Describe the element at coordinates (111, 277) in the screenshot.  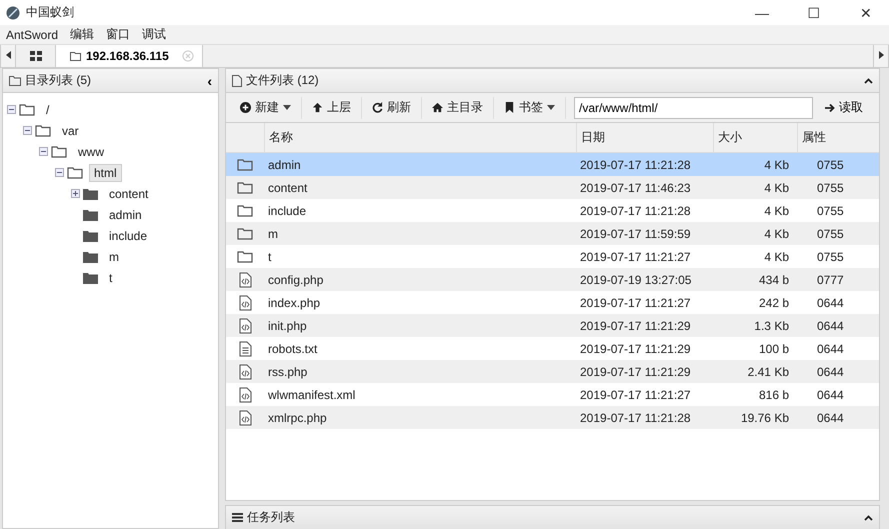
I see `tree-item: t` at that location.